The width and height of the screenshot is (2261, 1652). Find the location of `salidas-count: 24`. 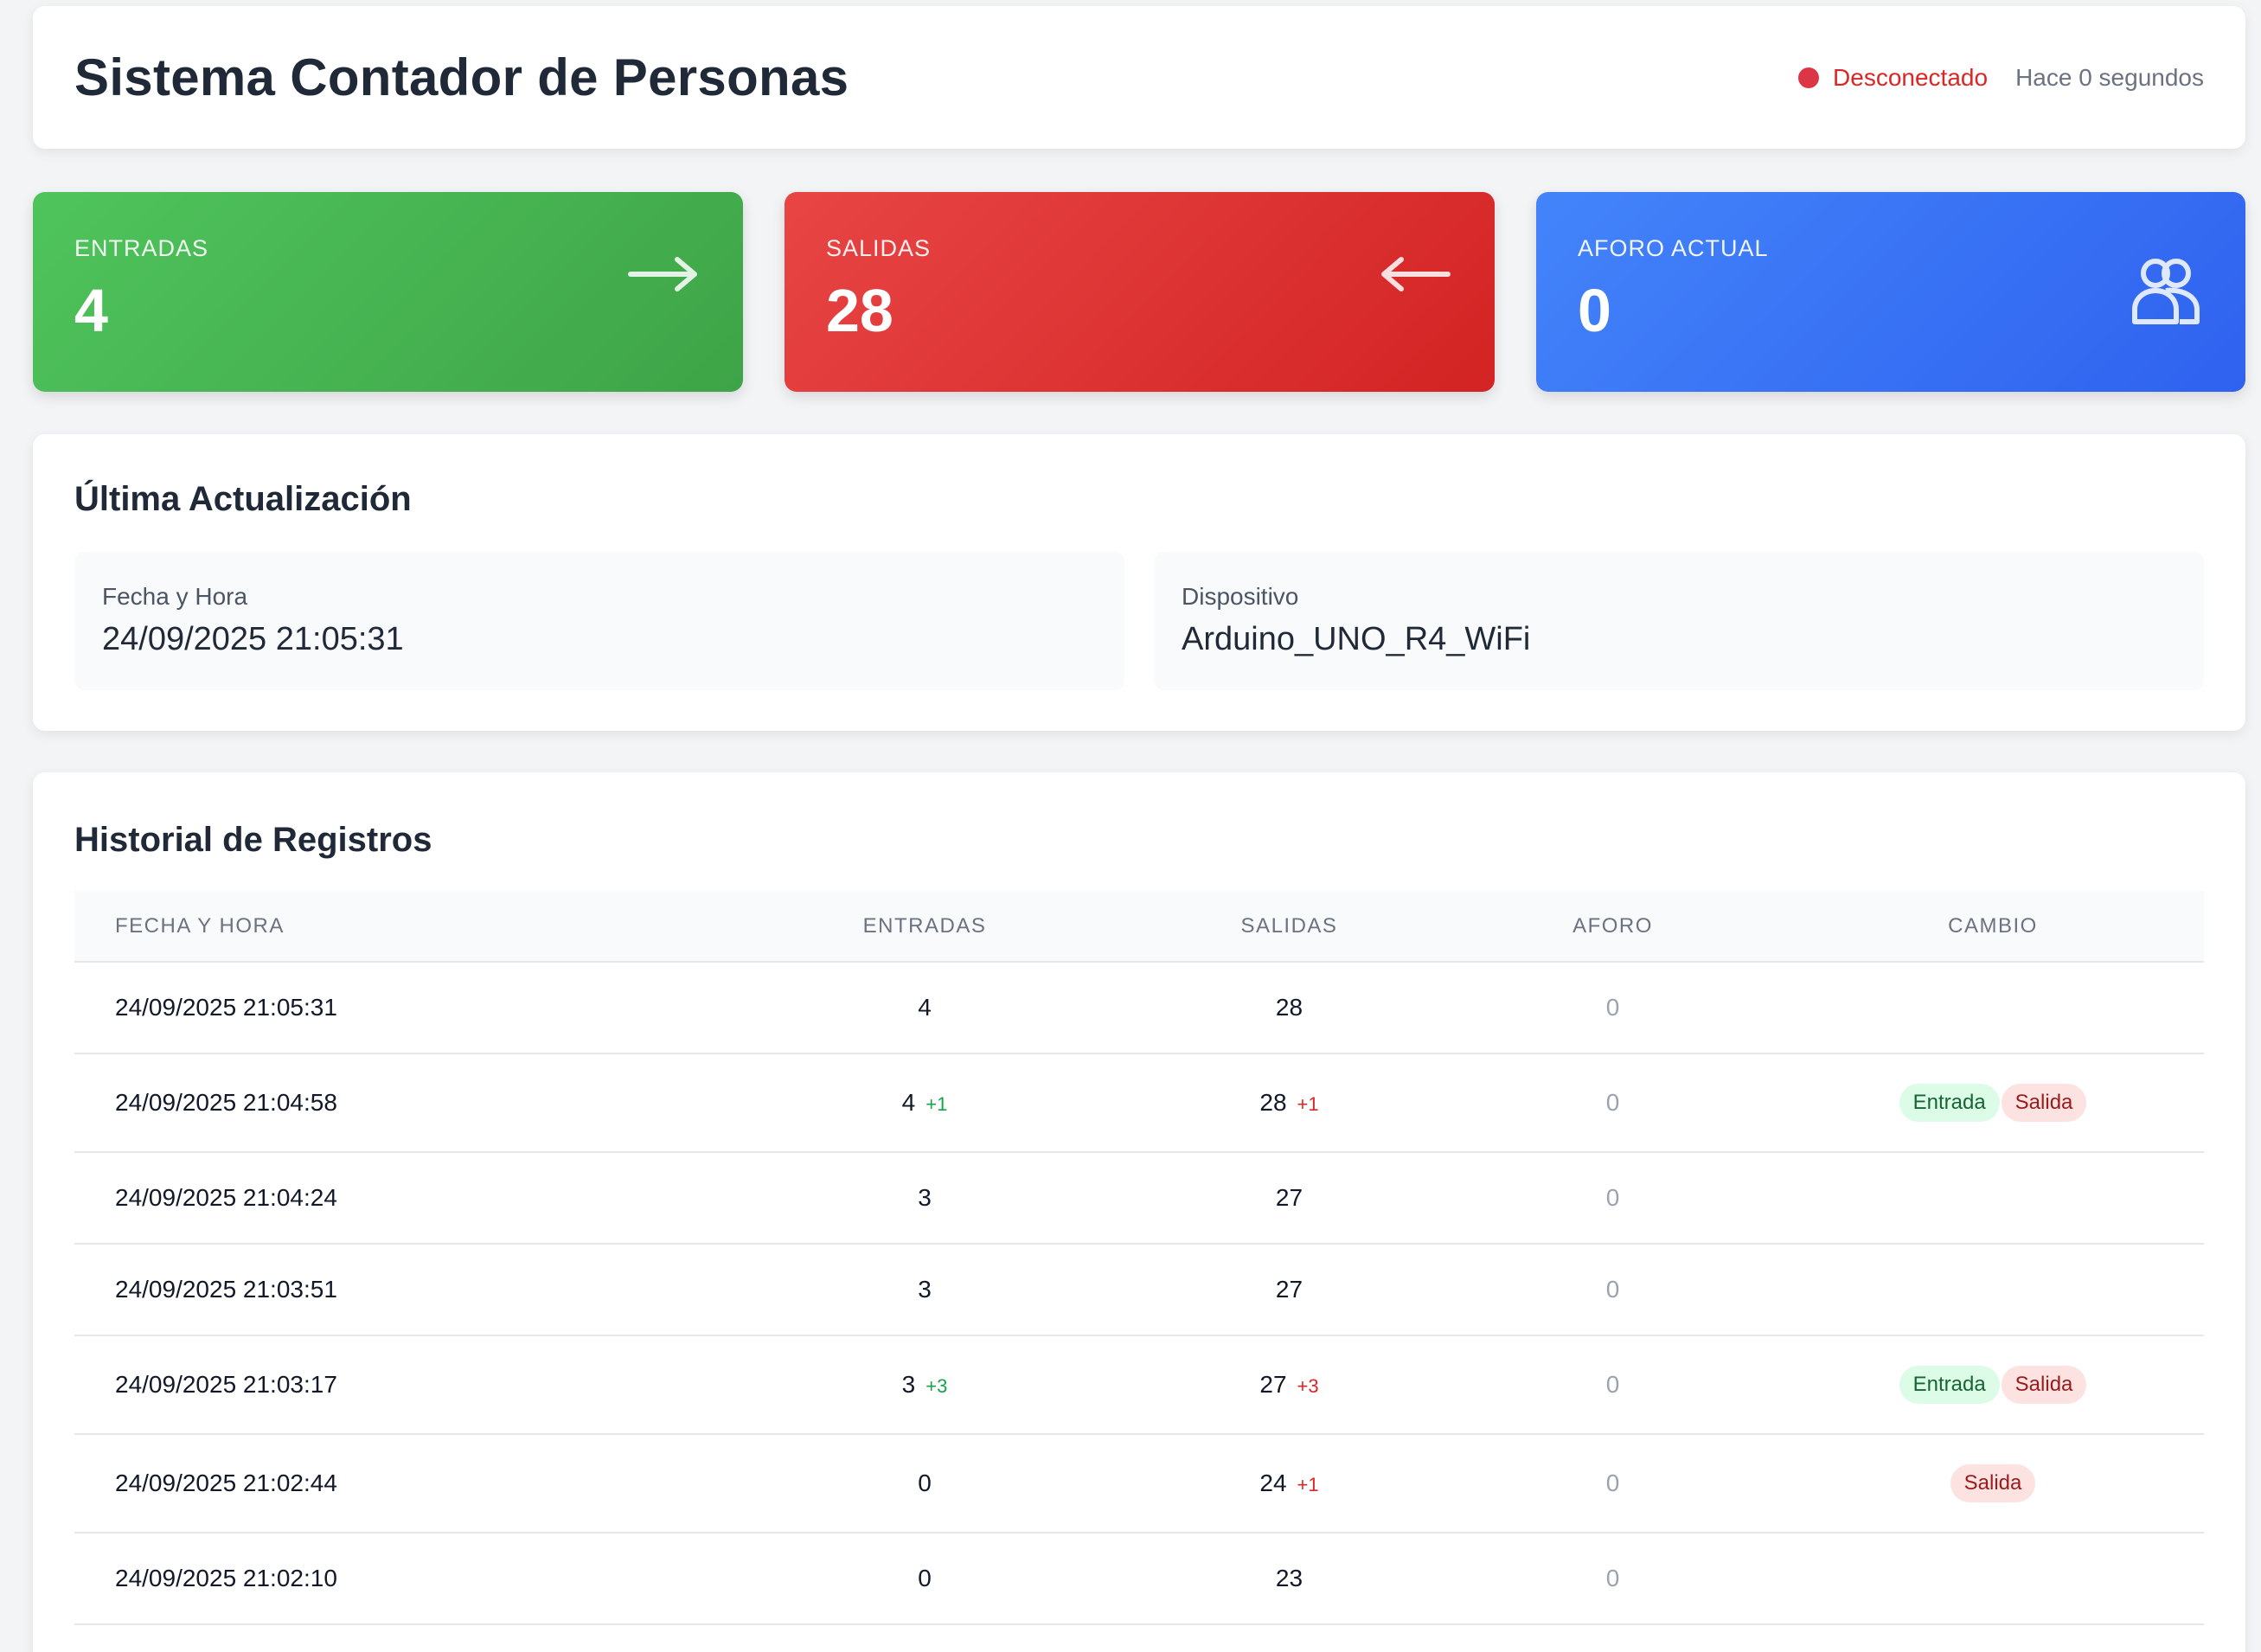

salidas-count: 24 is located at coordinates (1273, 1483).